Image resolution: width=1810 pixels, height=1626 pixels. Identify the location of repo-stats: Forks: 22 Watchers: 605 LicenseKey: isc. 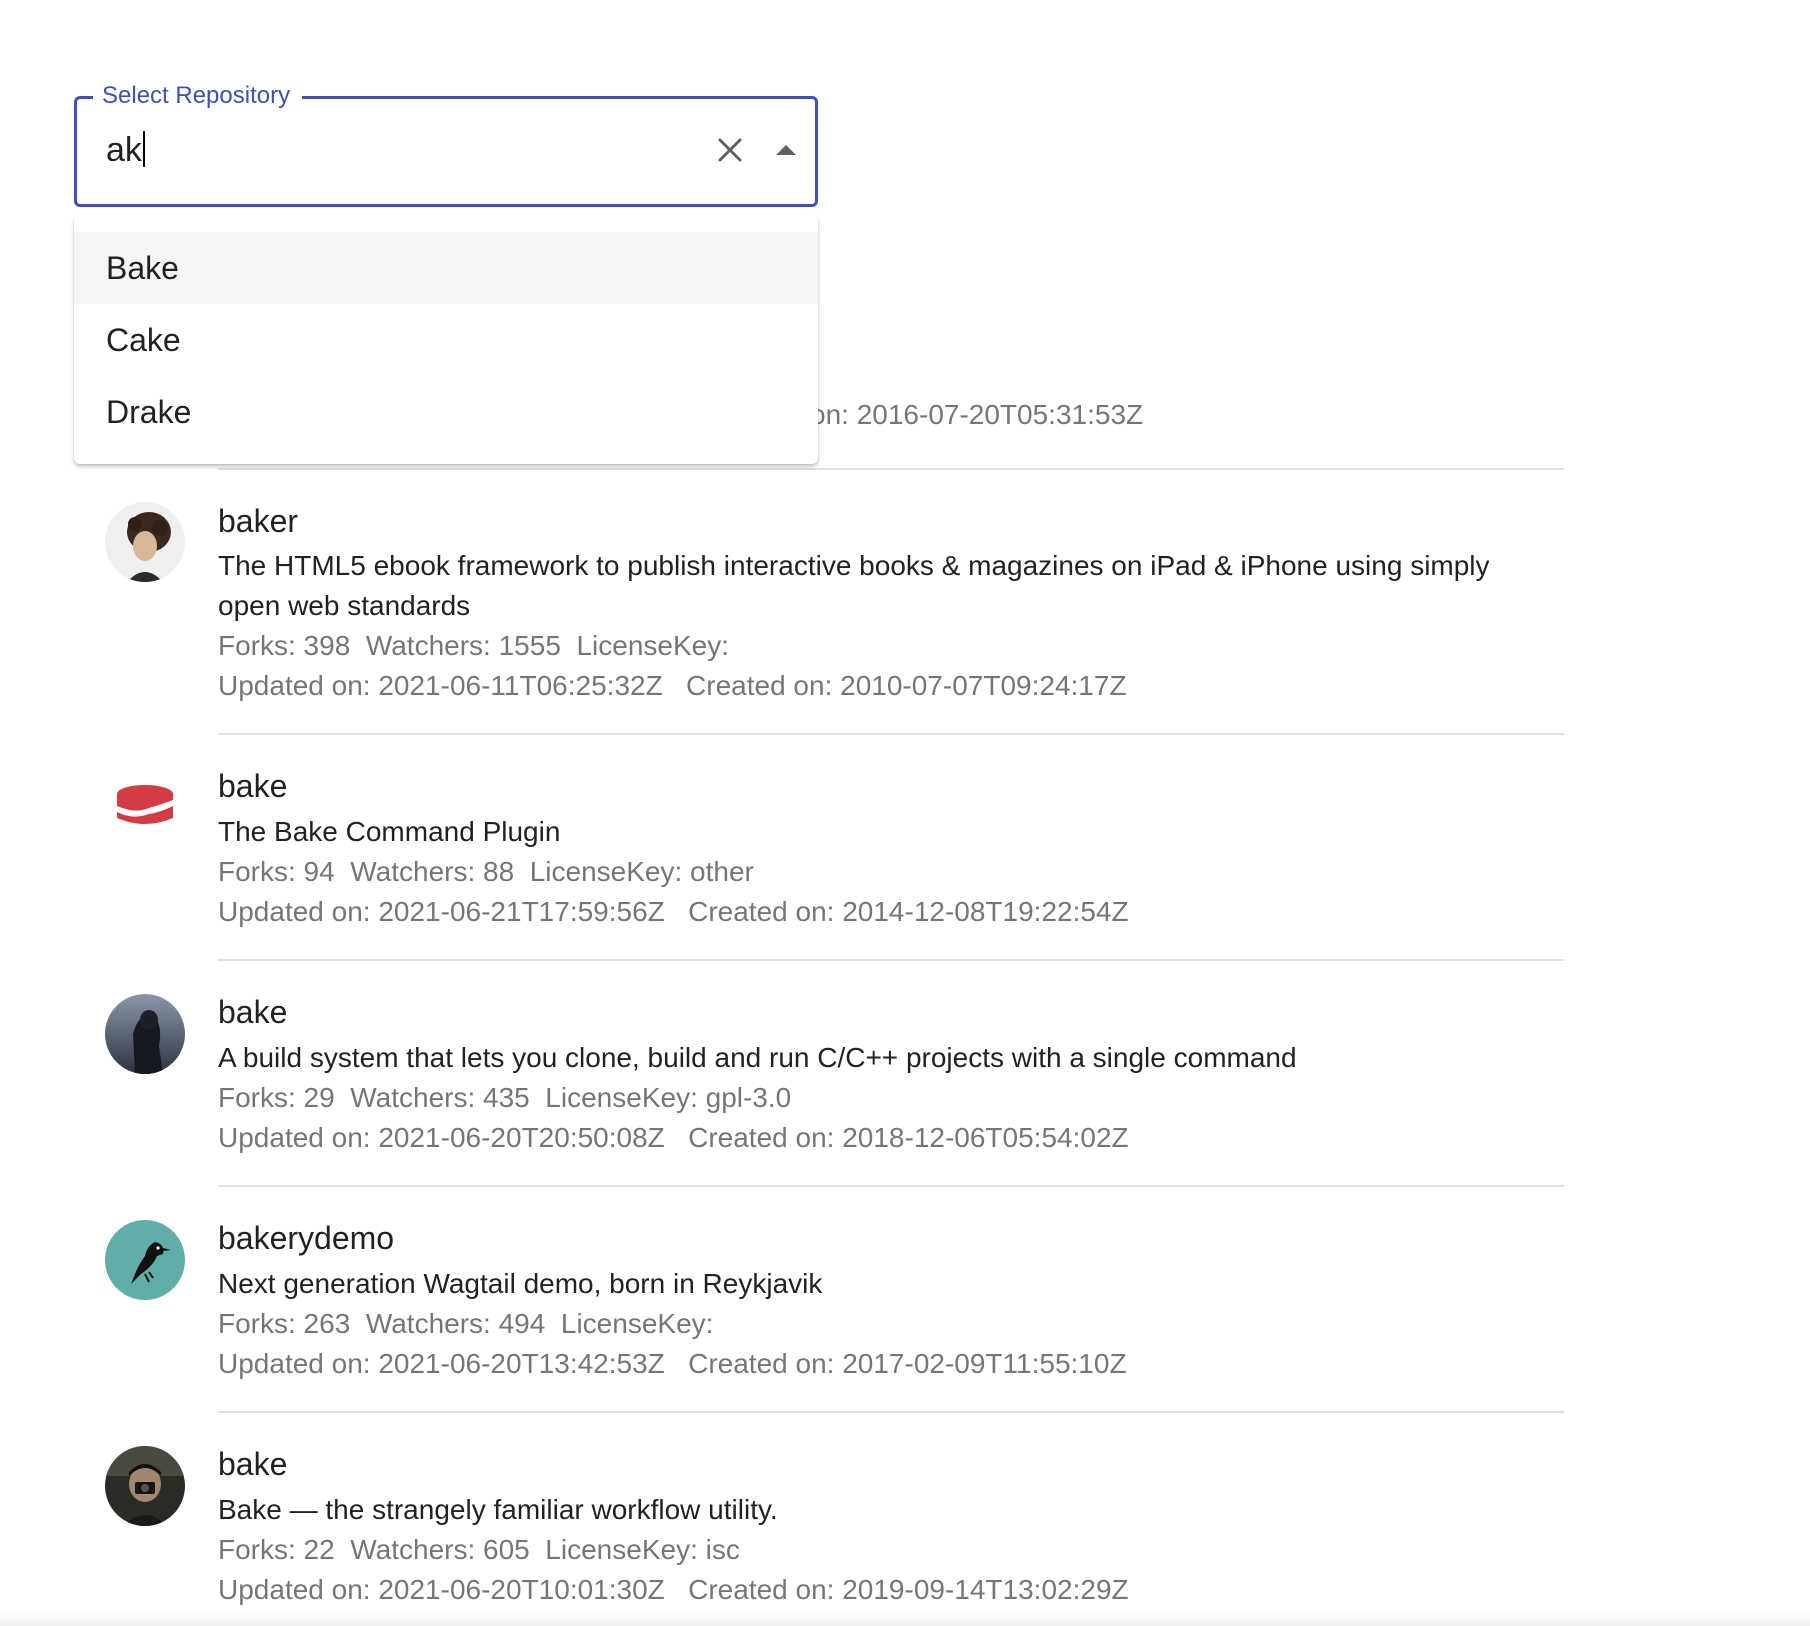
(479, 1549).